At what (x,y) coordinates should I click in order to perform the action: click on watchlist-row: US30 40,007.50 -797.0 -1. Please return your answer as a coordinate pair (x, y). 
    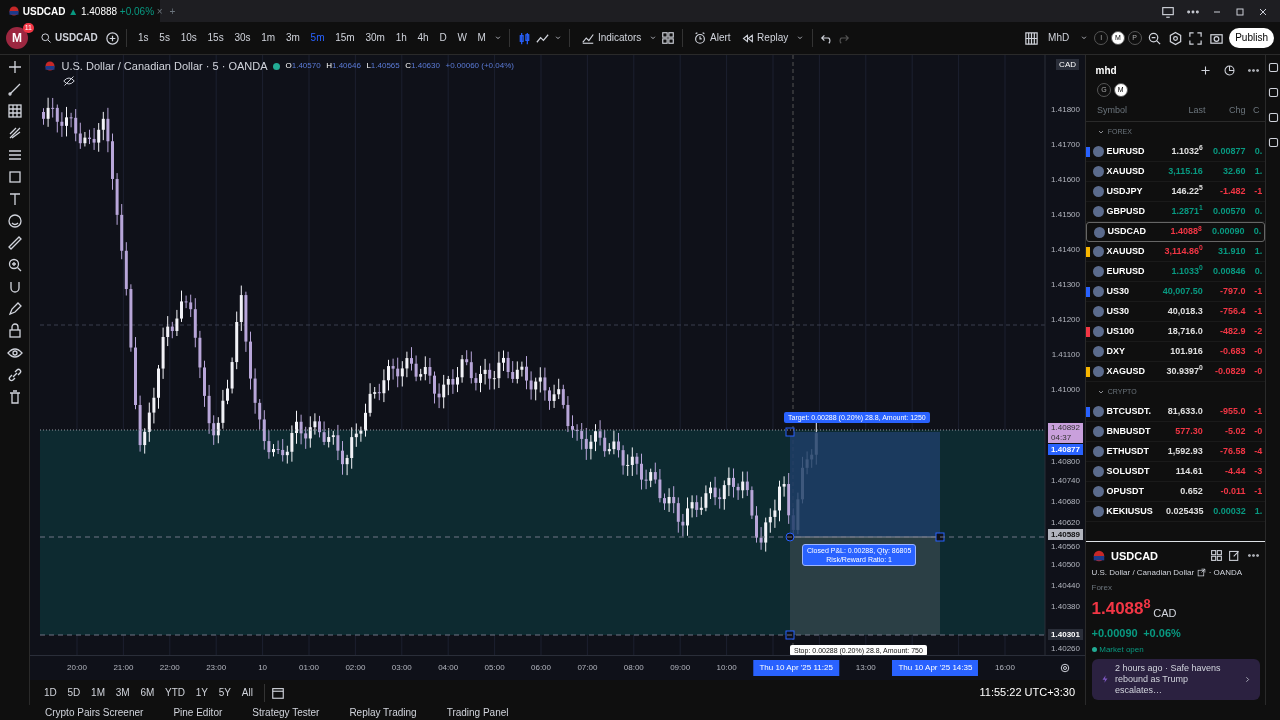
    Looking at the image, I should click on (1175, 292).